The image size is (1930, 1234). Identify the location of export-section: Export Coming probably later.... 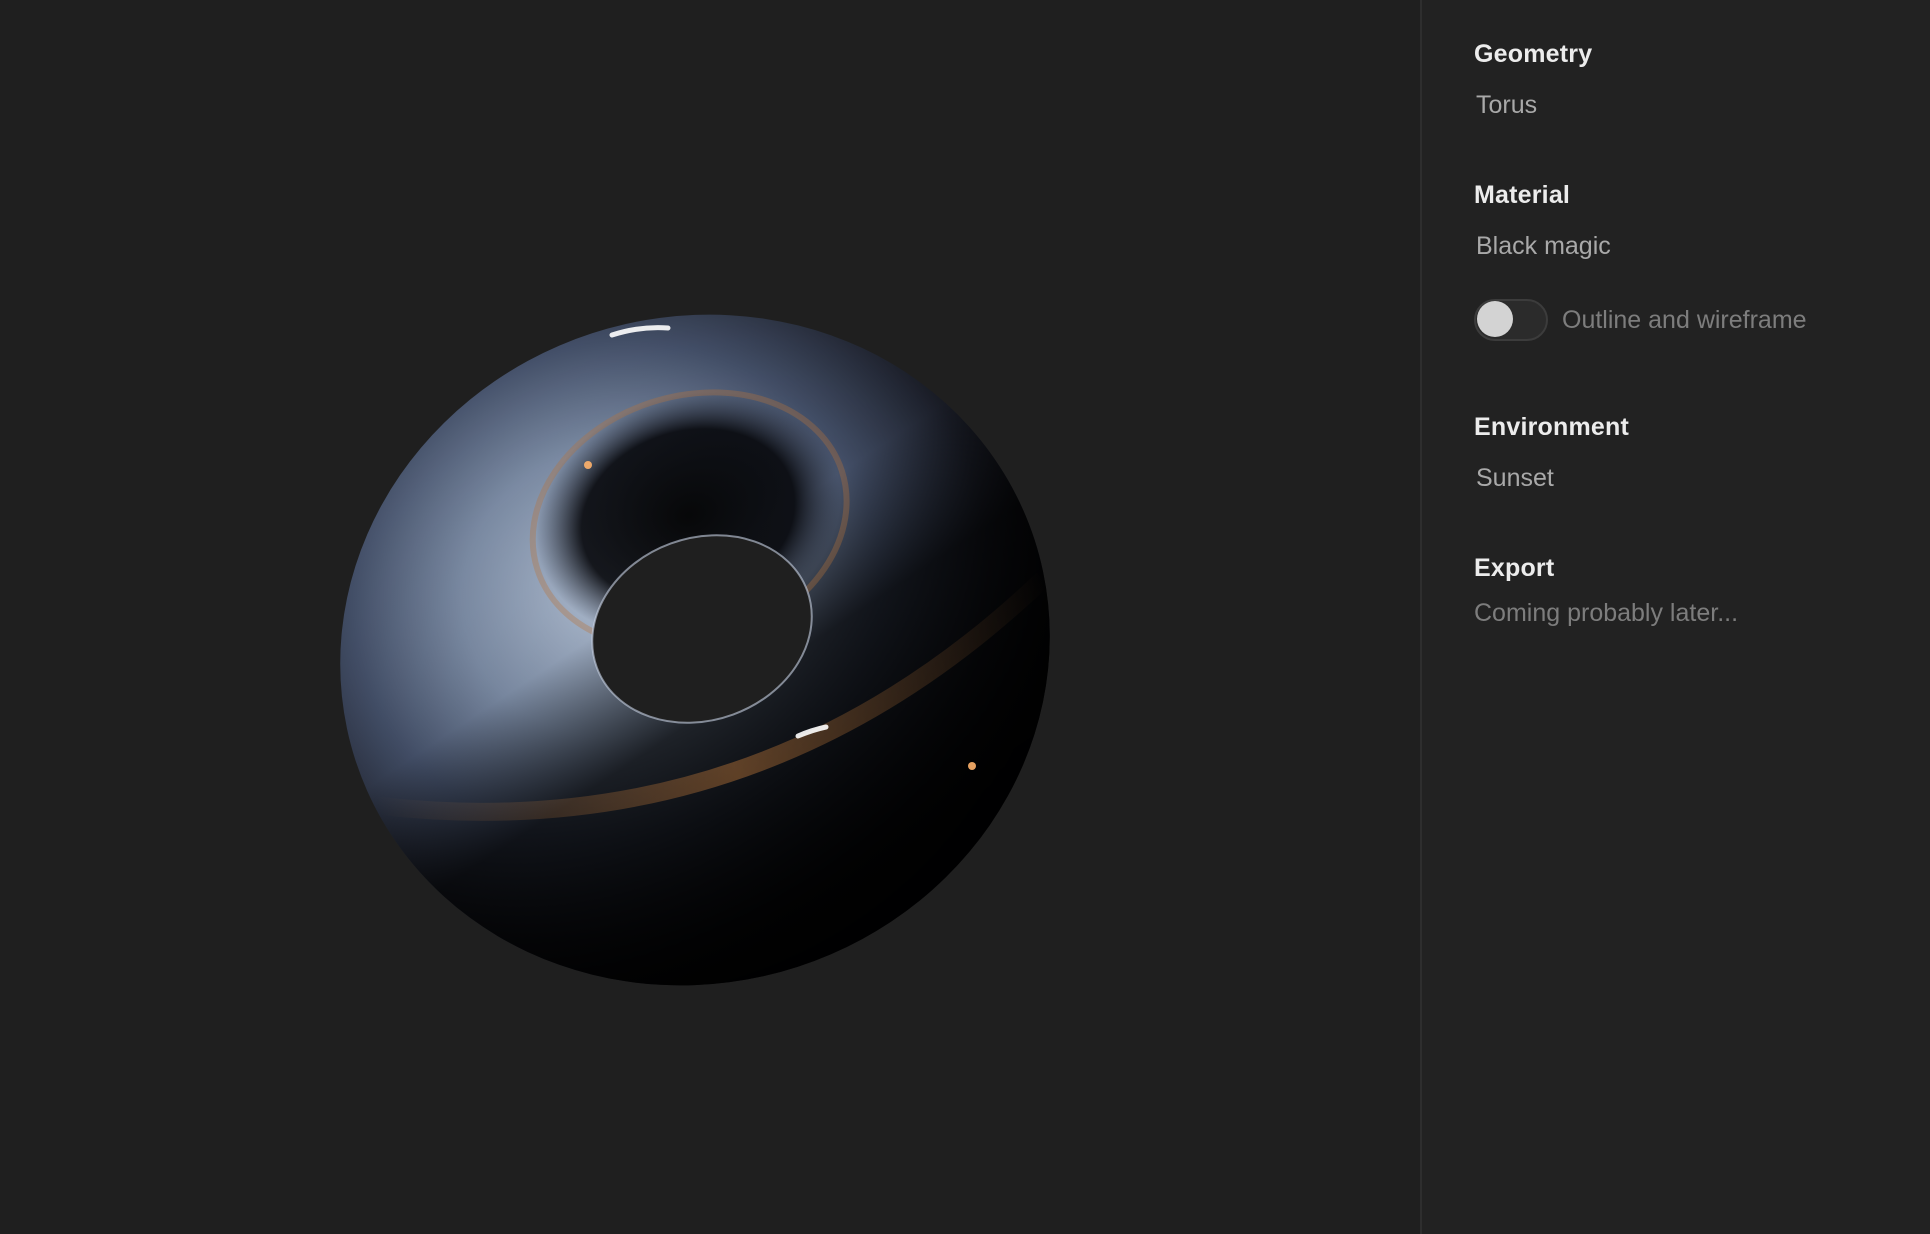
(1606, 591).